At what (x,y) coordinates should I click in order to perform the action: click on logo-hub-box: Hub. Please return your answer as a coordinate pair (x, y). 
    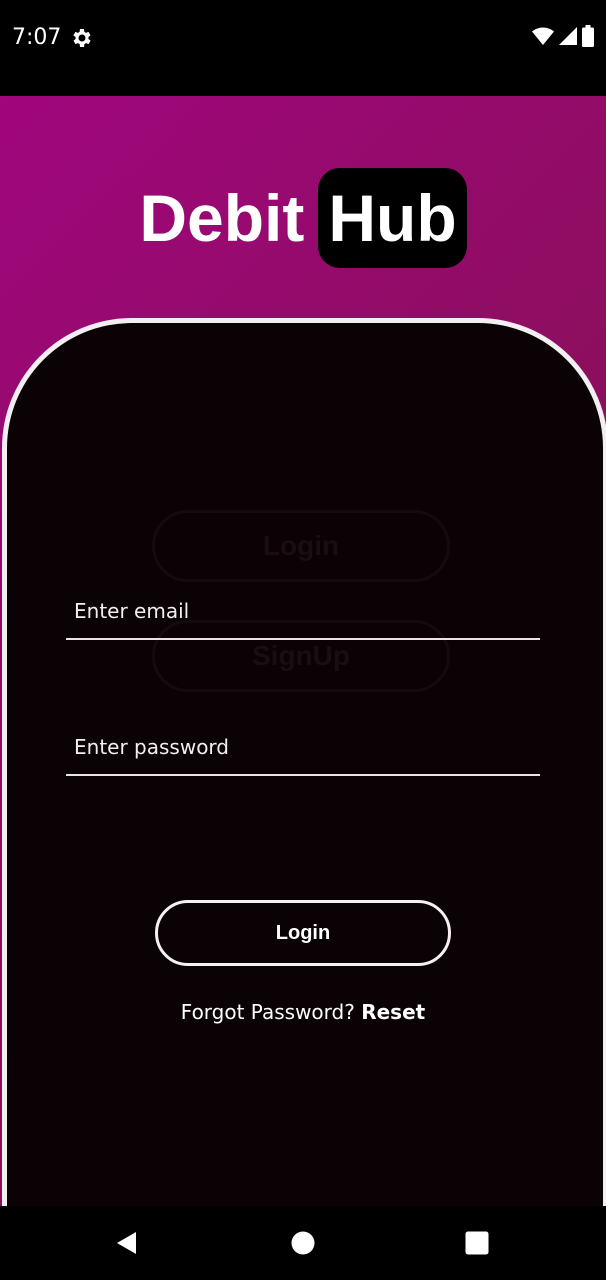
    Looking at the image, I should click on (392, 218).